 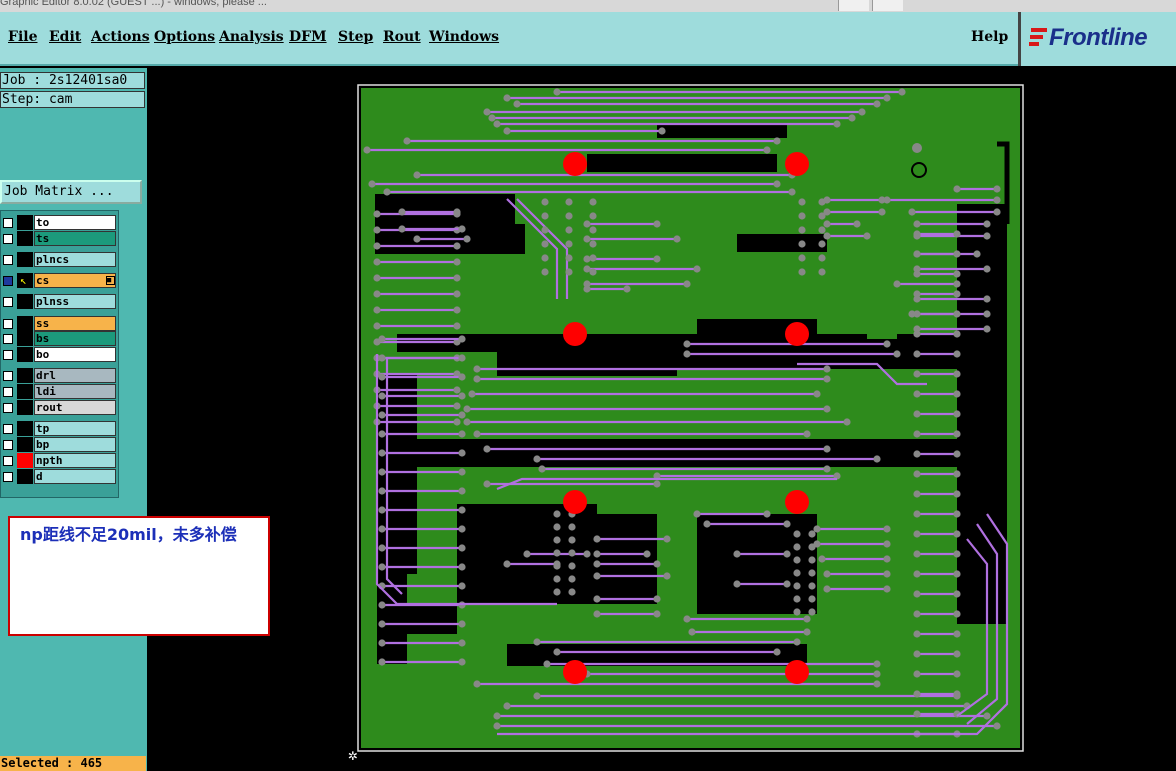 I want to click on maximize-button, so click(x=887, y=5).